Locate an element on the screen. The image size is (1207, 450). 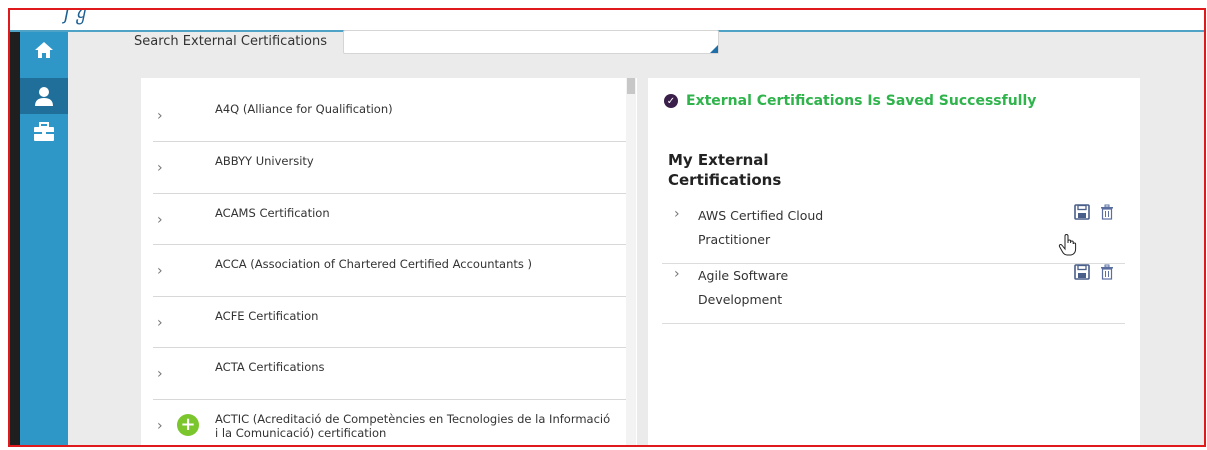
my-certifications-title: My External Certifications is located at coordinates (725, 170).